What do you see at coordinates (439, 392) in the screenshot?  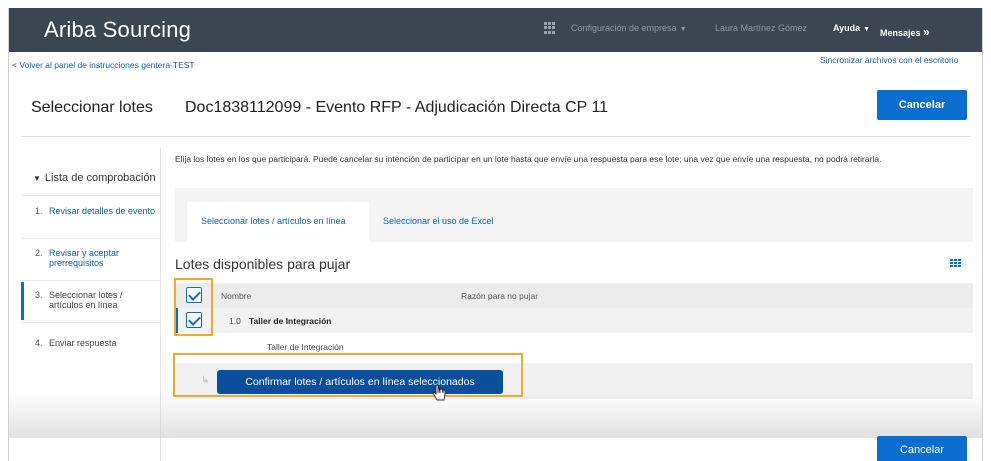 I see `hand-pointer-icon` at bounding box center [439, 392].